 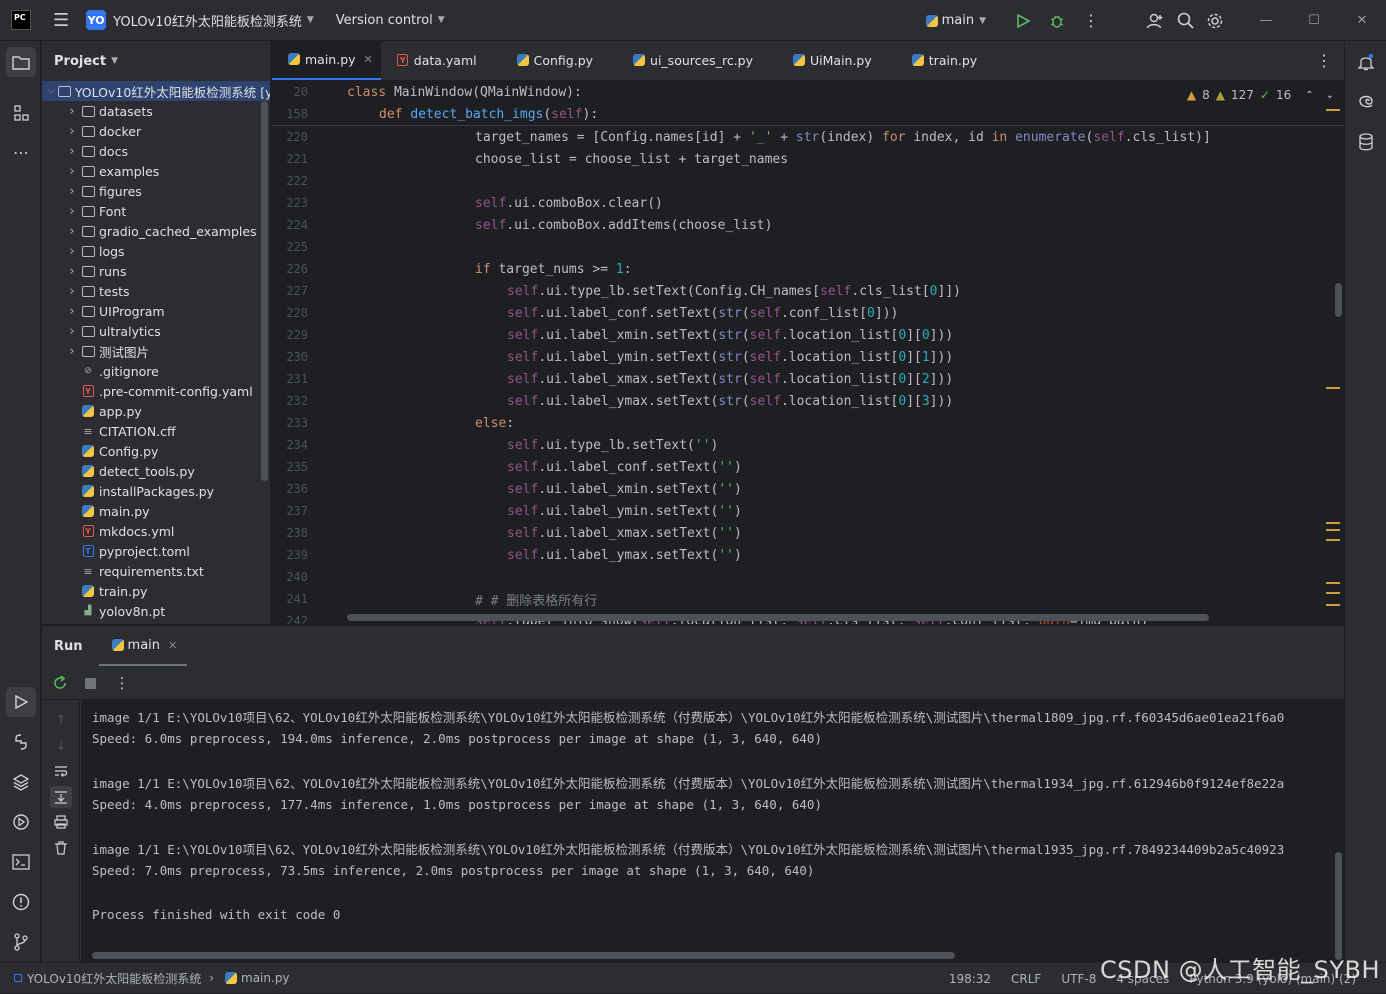 I want to click on tree-item: › tests, so click(x=156, y=291).